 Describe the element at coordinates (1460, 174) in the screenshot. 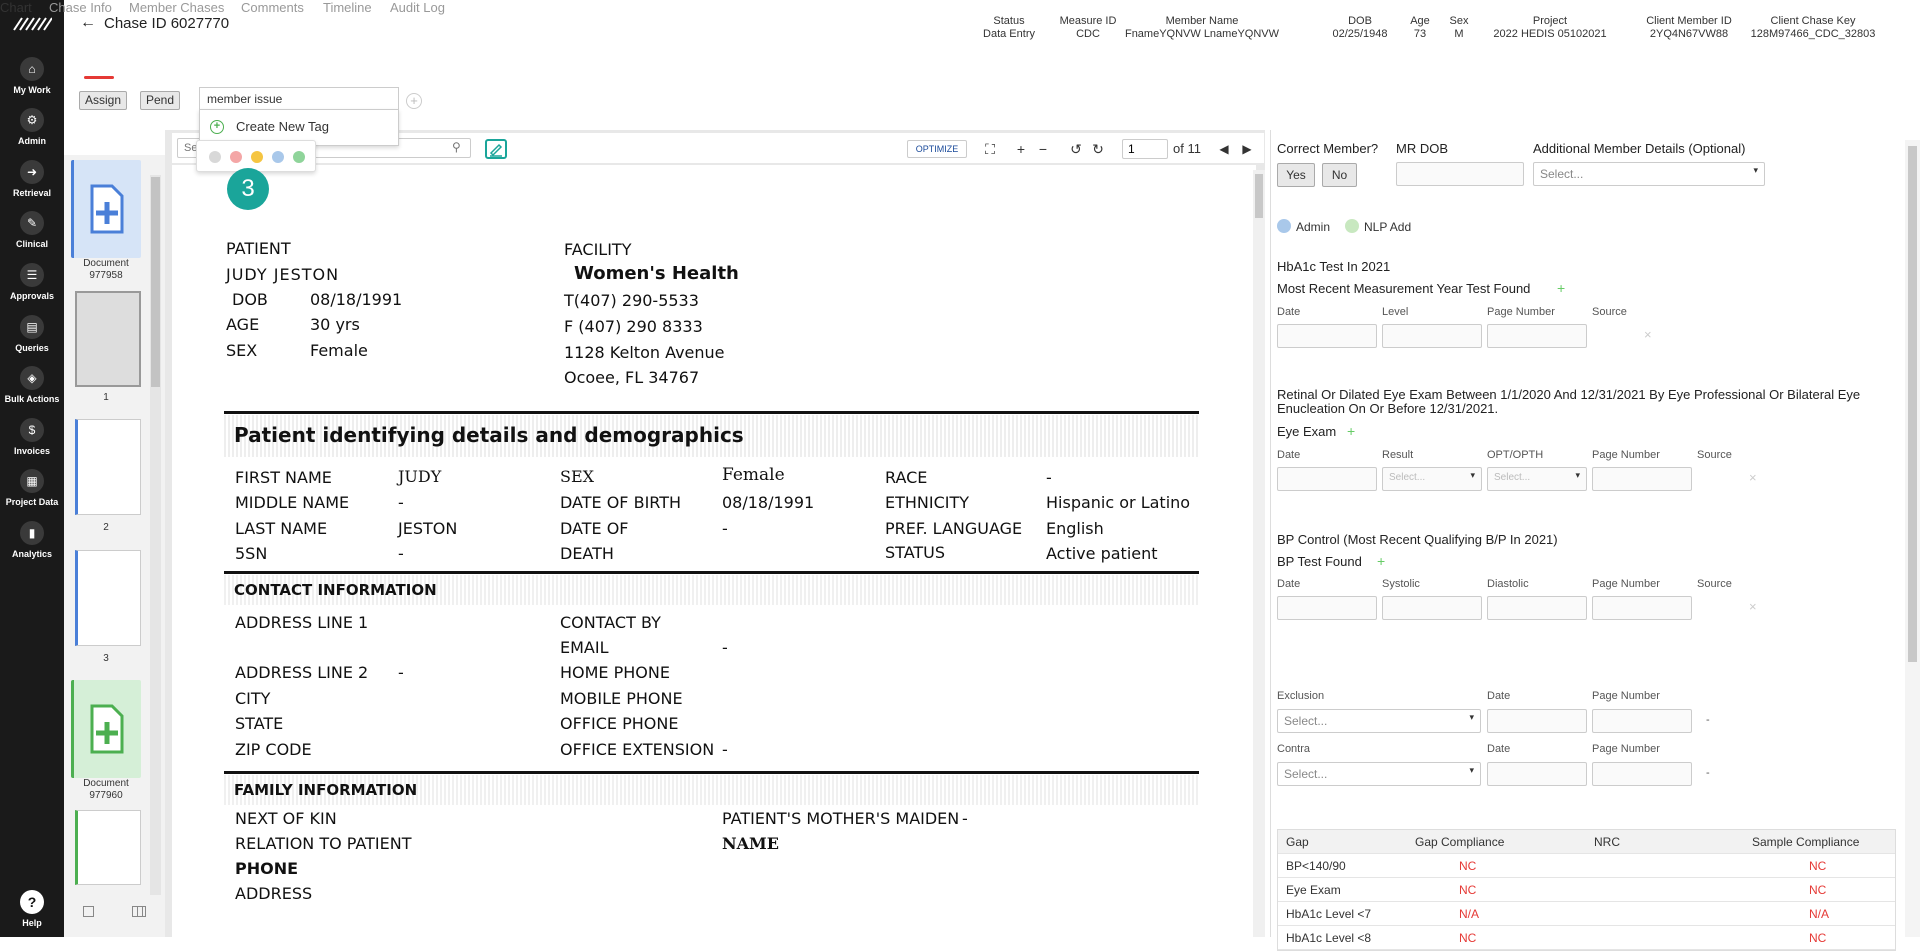

I see `mr-dob-input` at that location.